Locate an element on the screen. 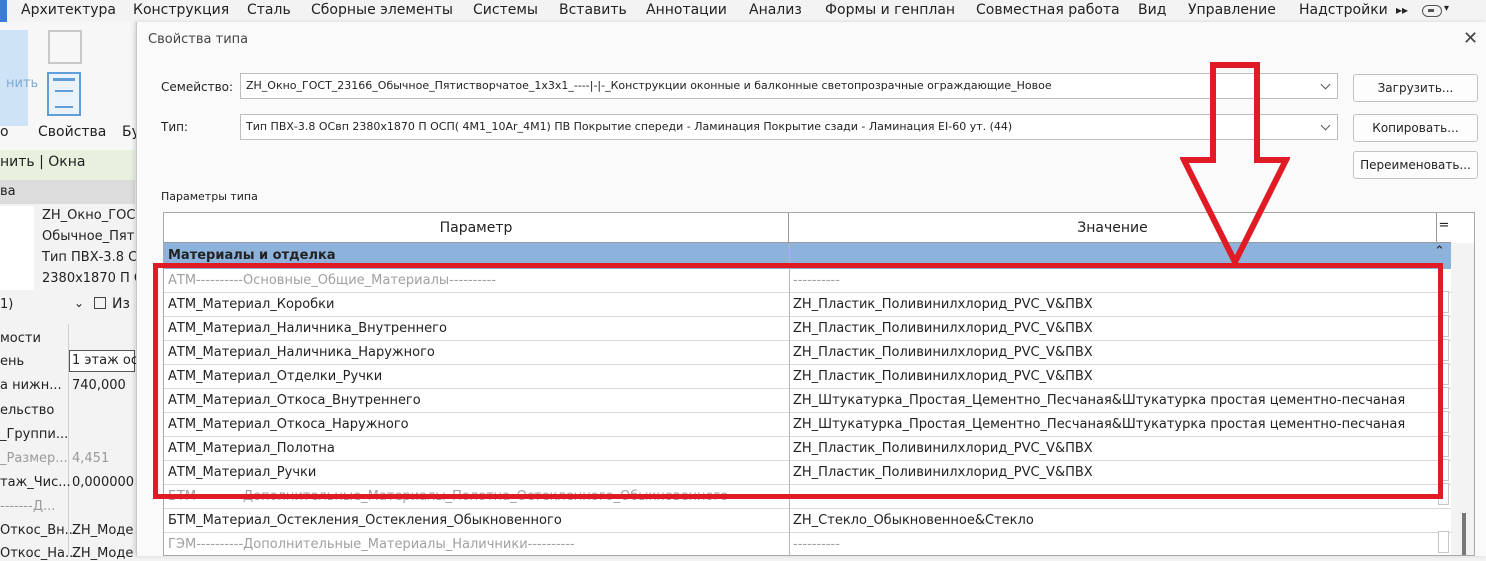  tab-architecture: Архитектура is located at coordinates (68, 10).